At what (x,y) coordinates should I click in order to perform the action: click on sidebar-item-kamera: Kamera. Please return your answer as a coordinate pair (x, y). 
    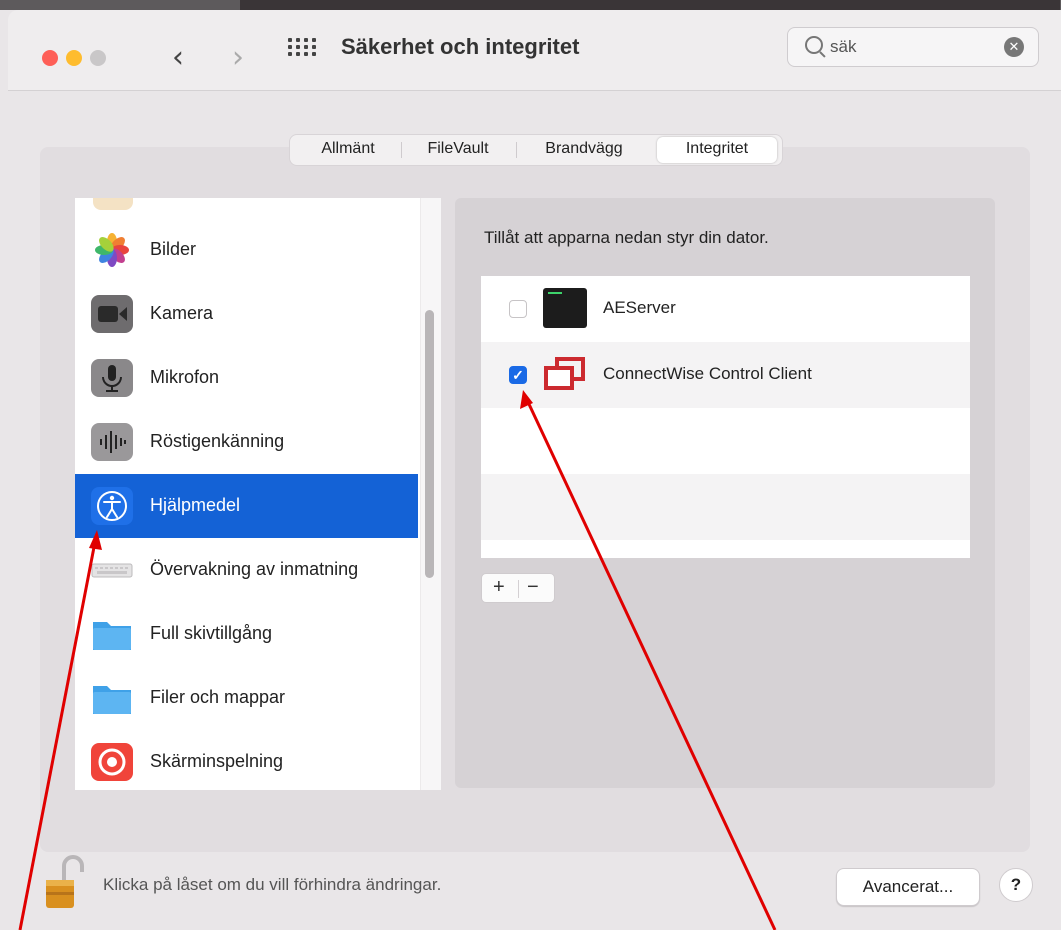
    Looking at the image, I should click on (246, 314).